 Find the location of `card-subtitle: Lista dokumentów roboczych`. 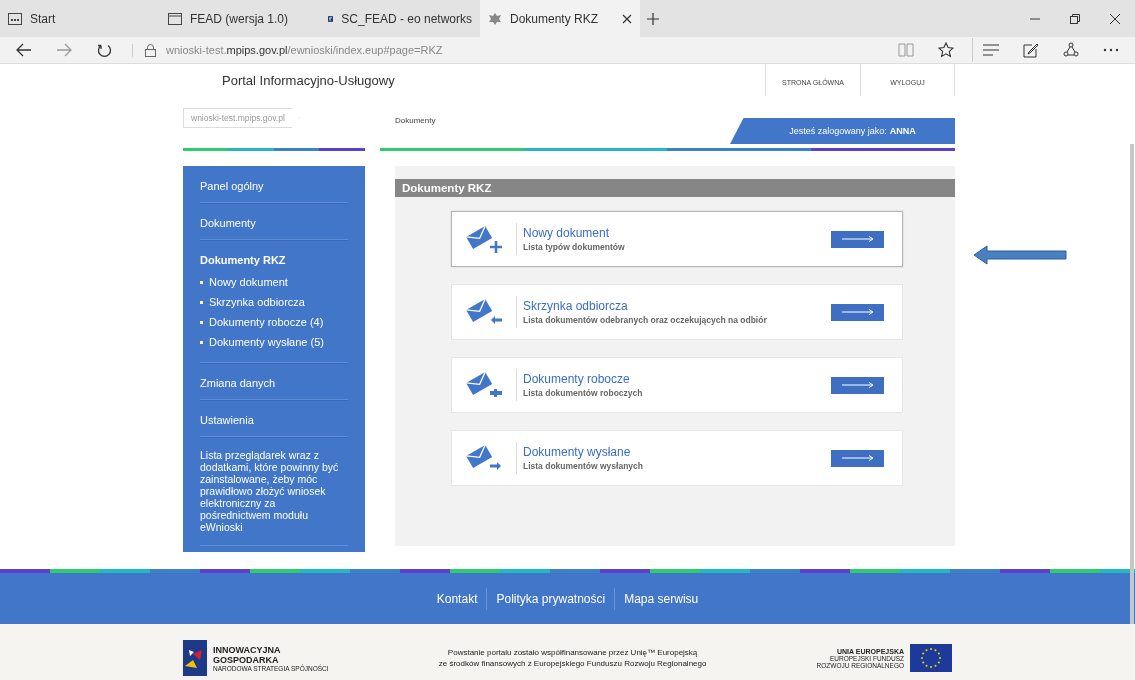

card-subtitle: Lista dokumentów roboczych is located at coordinates (583, 393).